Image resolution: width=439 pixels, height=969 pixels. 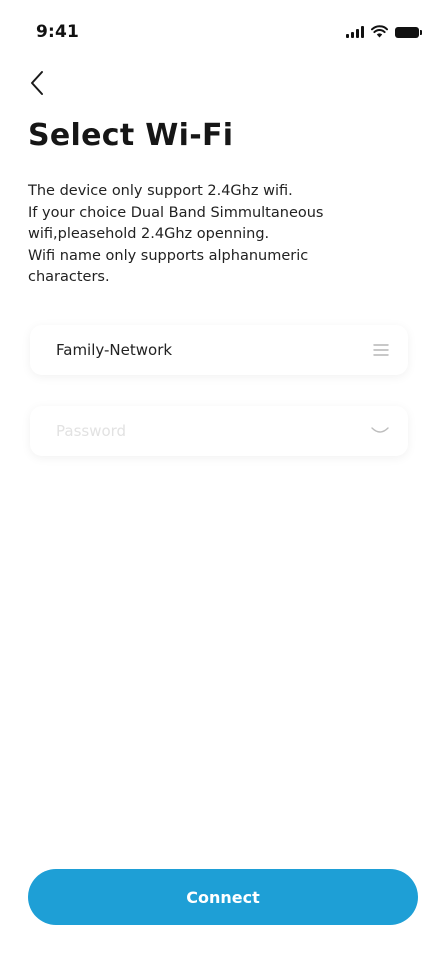 I want to click on signal-icon, so click(x=355, y=32).